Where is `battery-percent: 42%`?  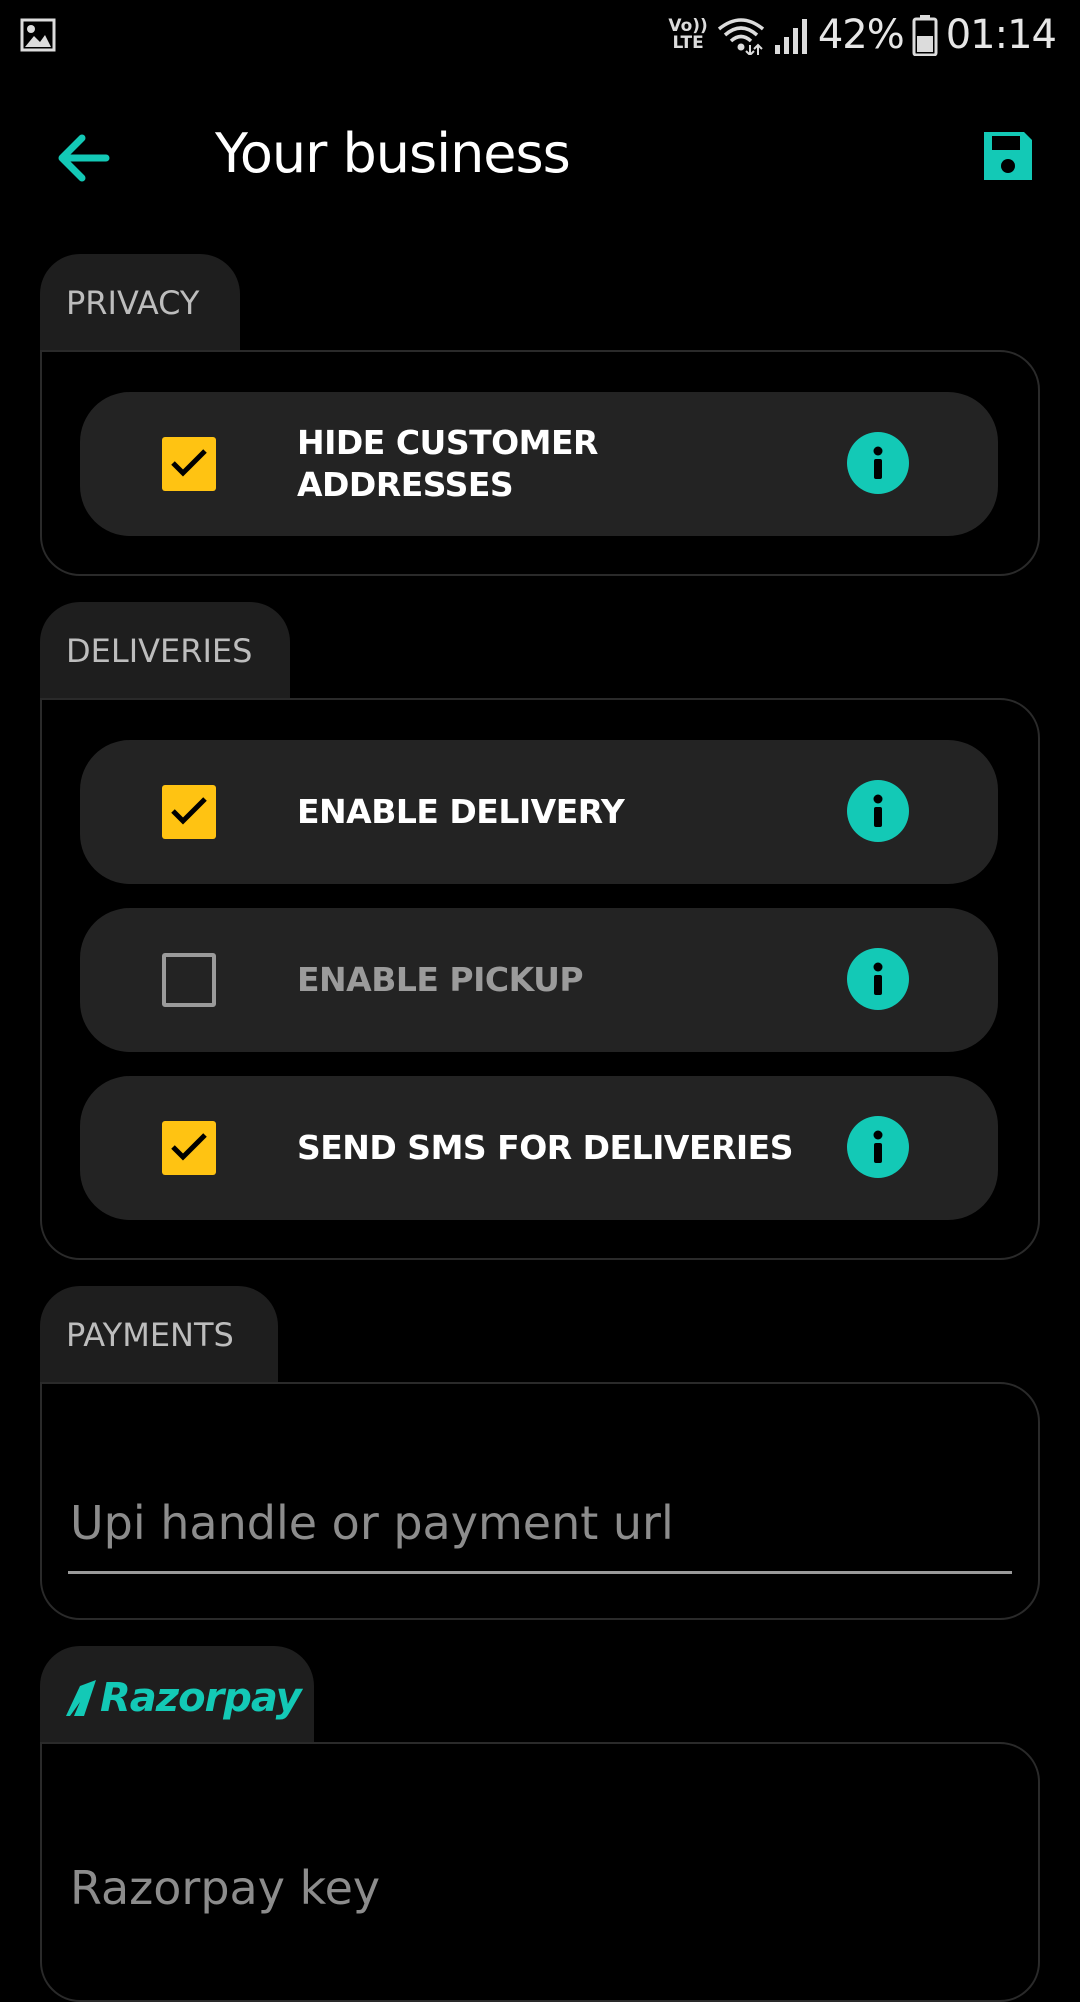
battery-percent: 42% is located at coordinates (861, 35).